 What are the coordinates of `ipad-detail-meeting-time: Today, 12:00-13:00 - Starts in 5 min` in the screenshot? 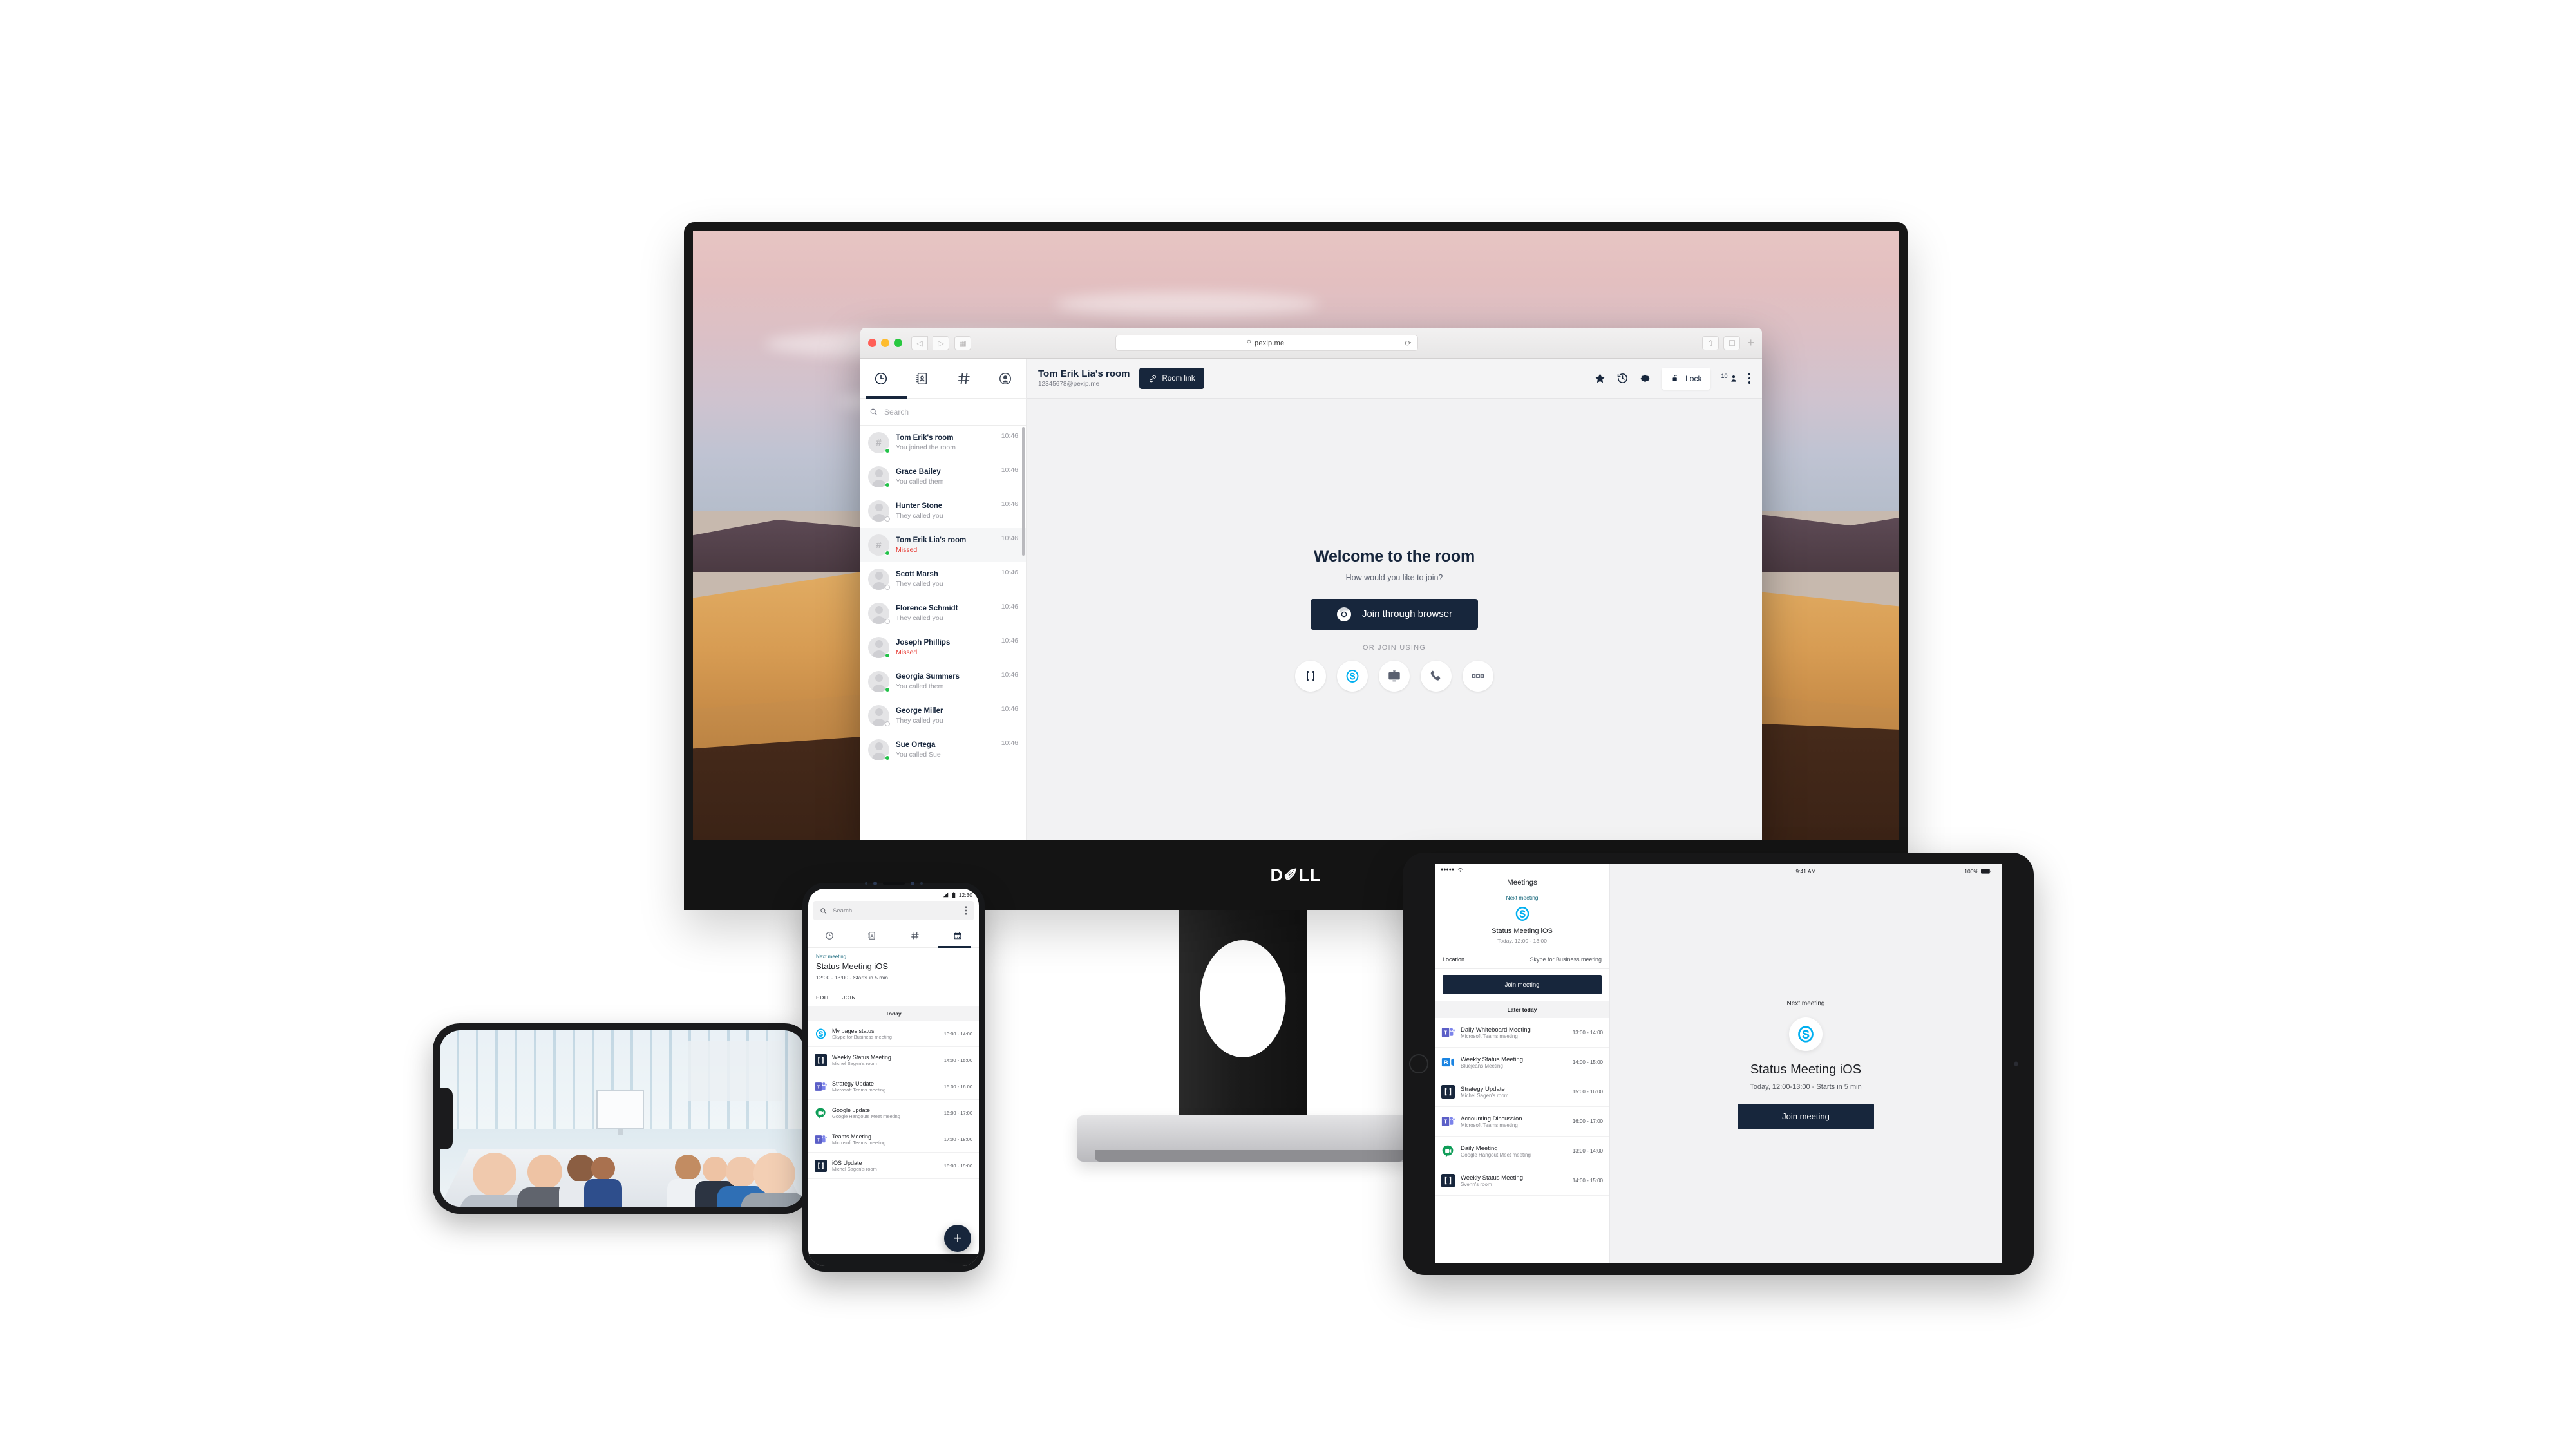 It's located at (1806, 1086).